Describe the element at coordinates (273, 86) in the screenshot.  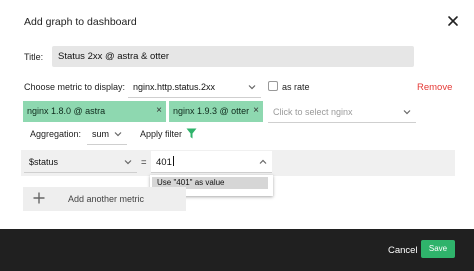
I see `as-rate-checkbox` at that location.